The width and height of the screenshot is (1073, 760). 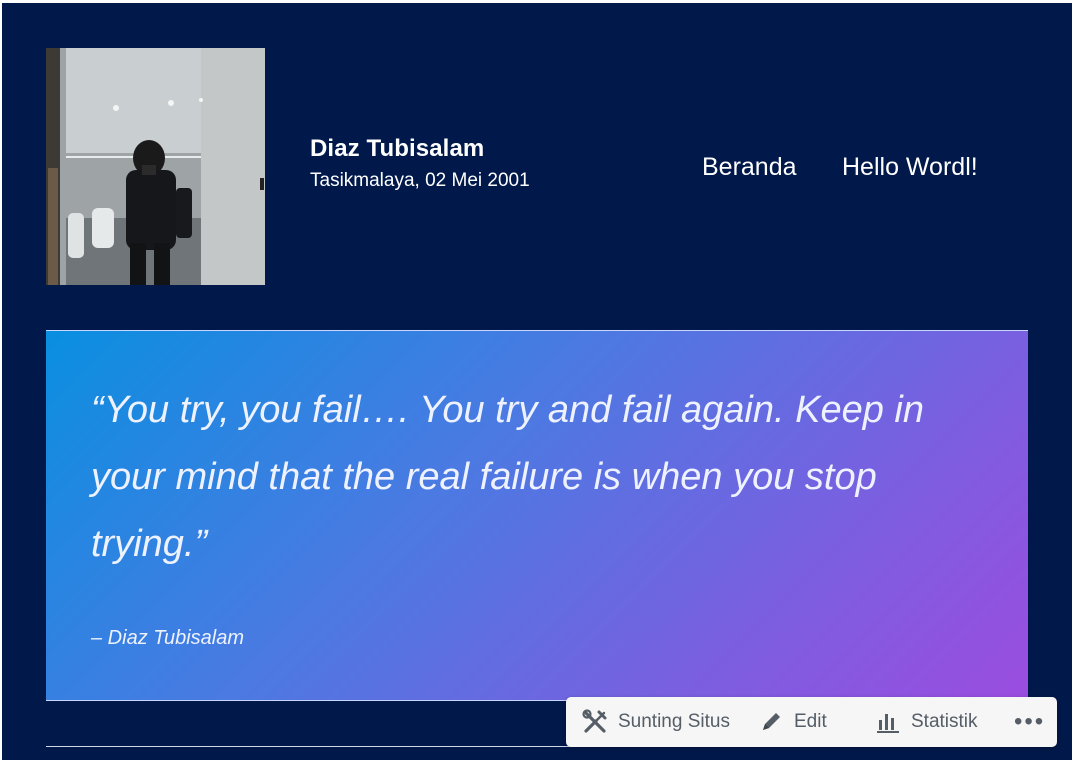 What do you see at coordinates (397, 149) in the screenshot?
I see `site-title: Diaz Tubisalam` at bounding box center [397, 149].